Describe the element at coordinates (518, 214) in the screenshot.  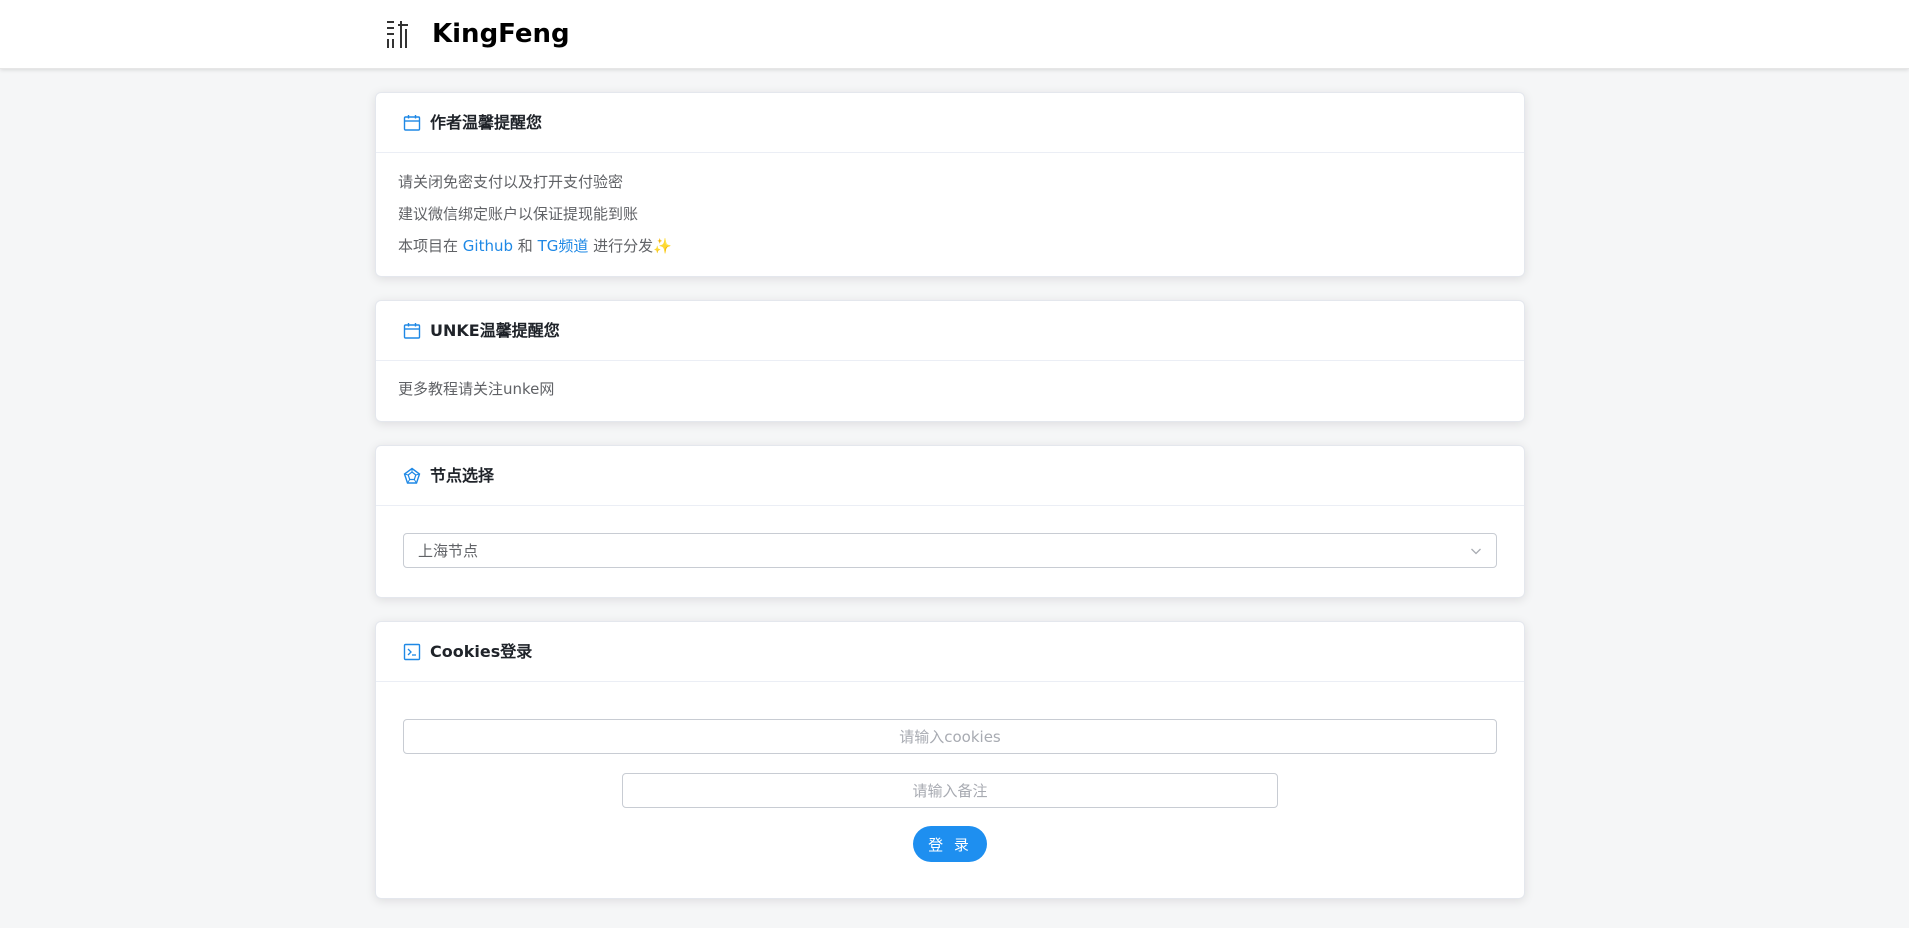
I see `reminder-line: 建议微信绑定账户以保证提现能到账` at that location.